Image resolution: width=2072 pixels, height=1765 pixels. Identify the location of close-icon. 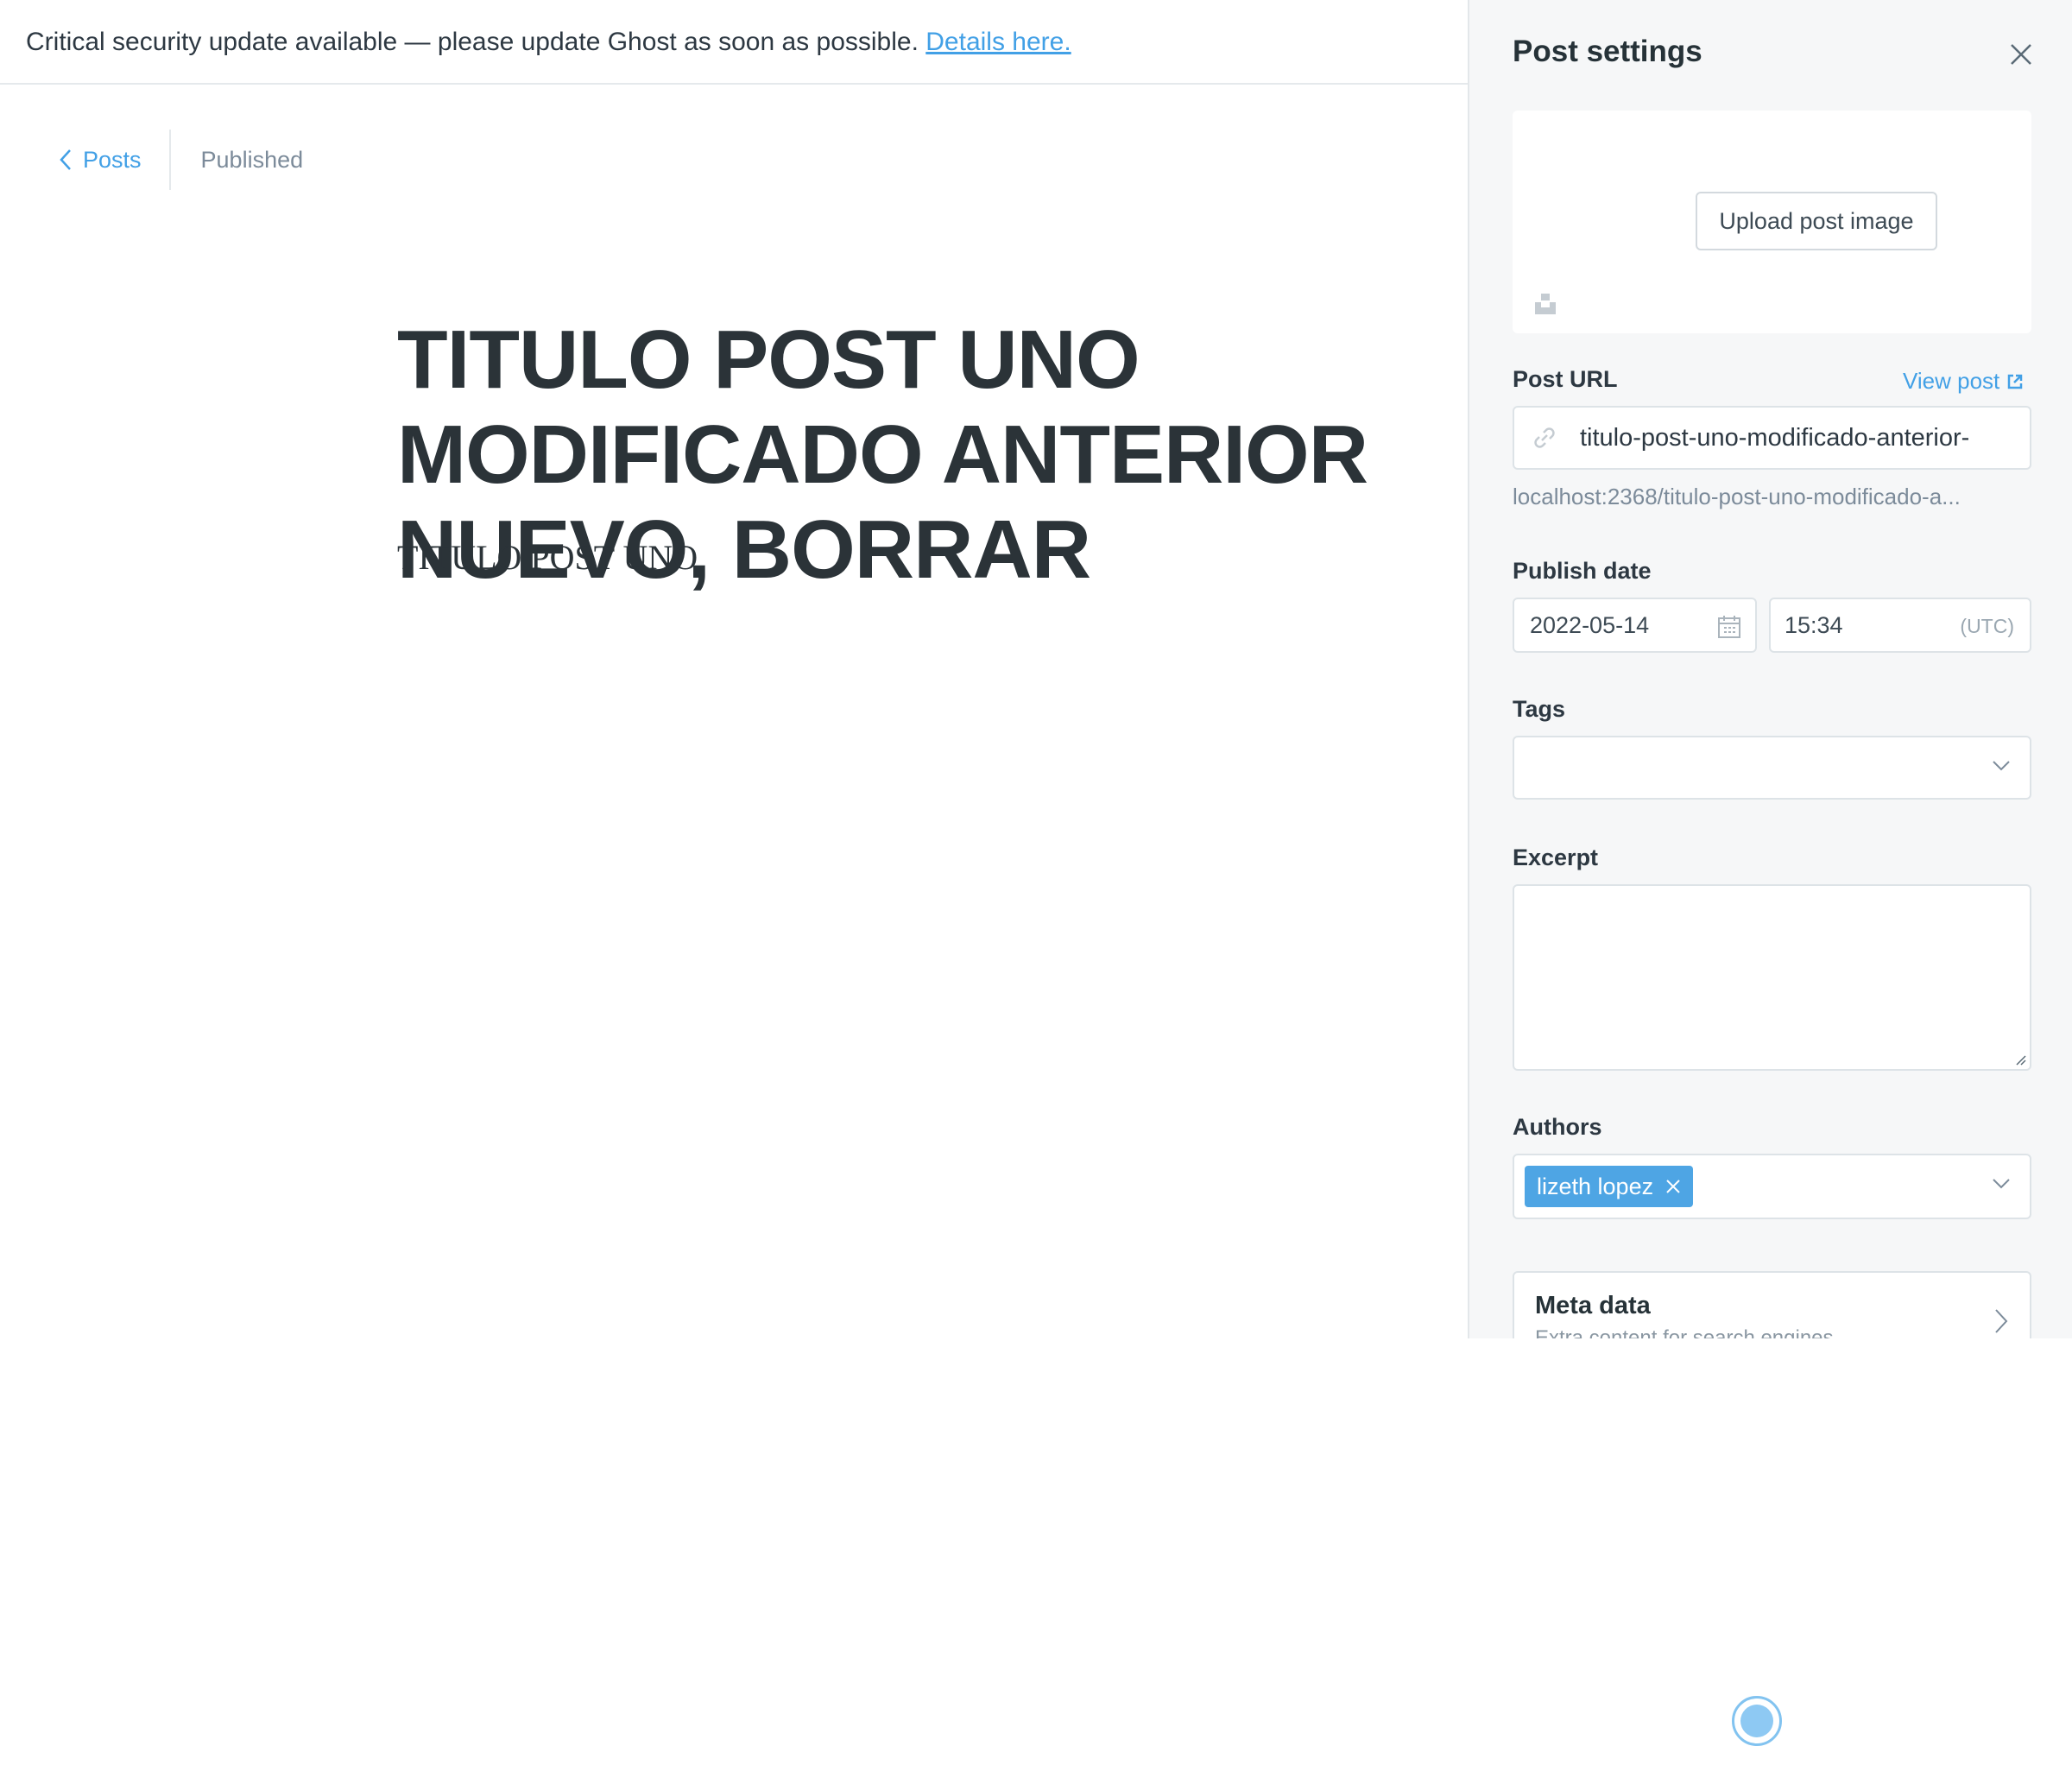
(2021, 55).